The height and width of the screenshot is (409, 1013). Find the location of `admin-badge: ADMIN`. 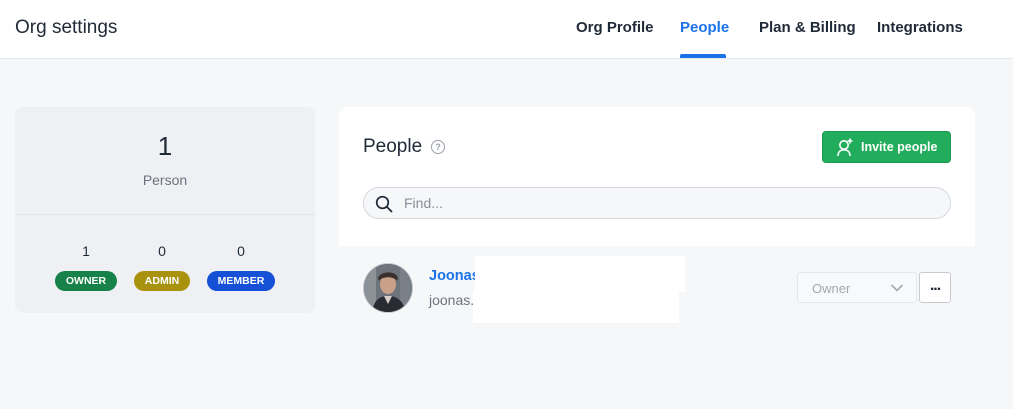

admin-badge: ADMIN is located at coordinates (162, 281).